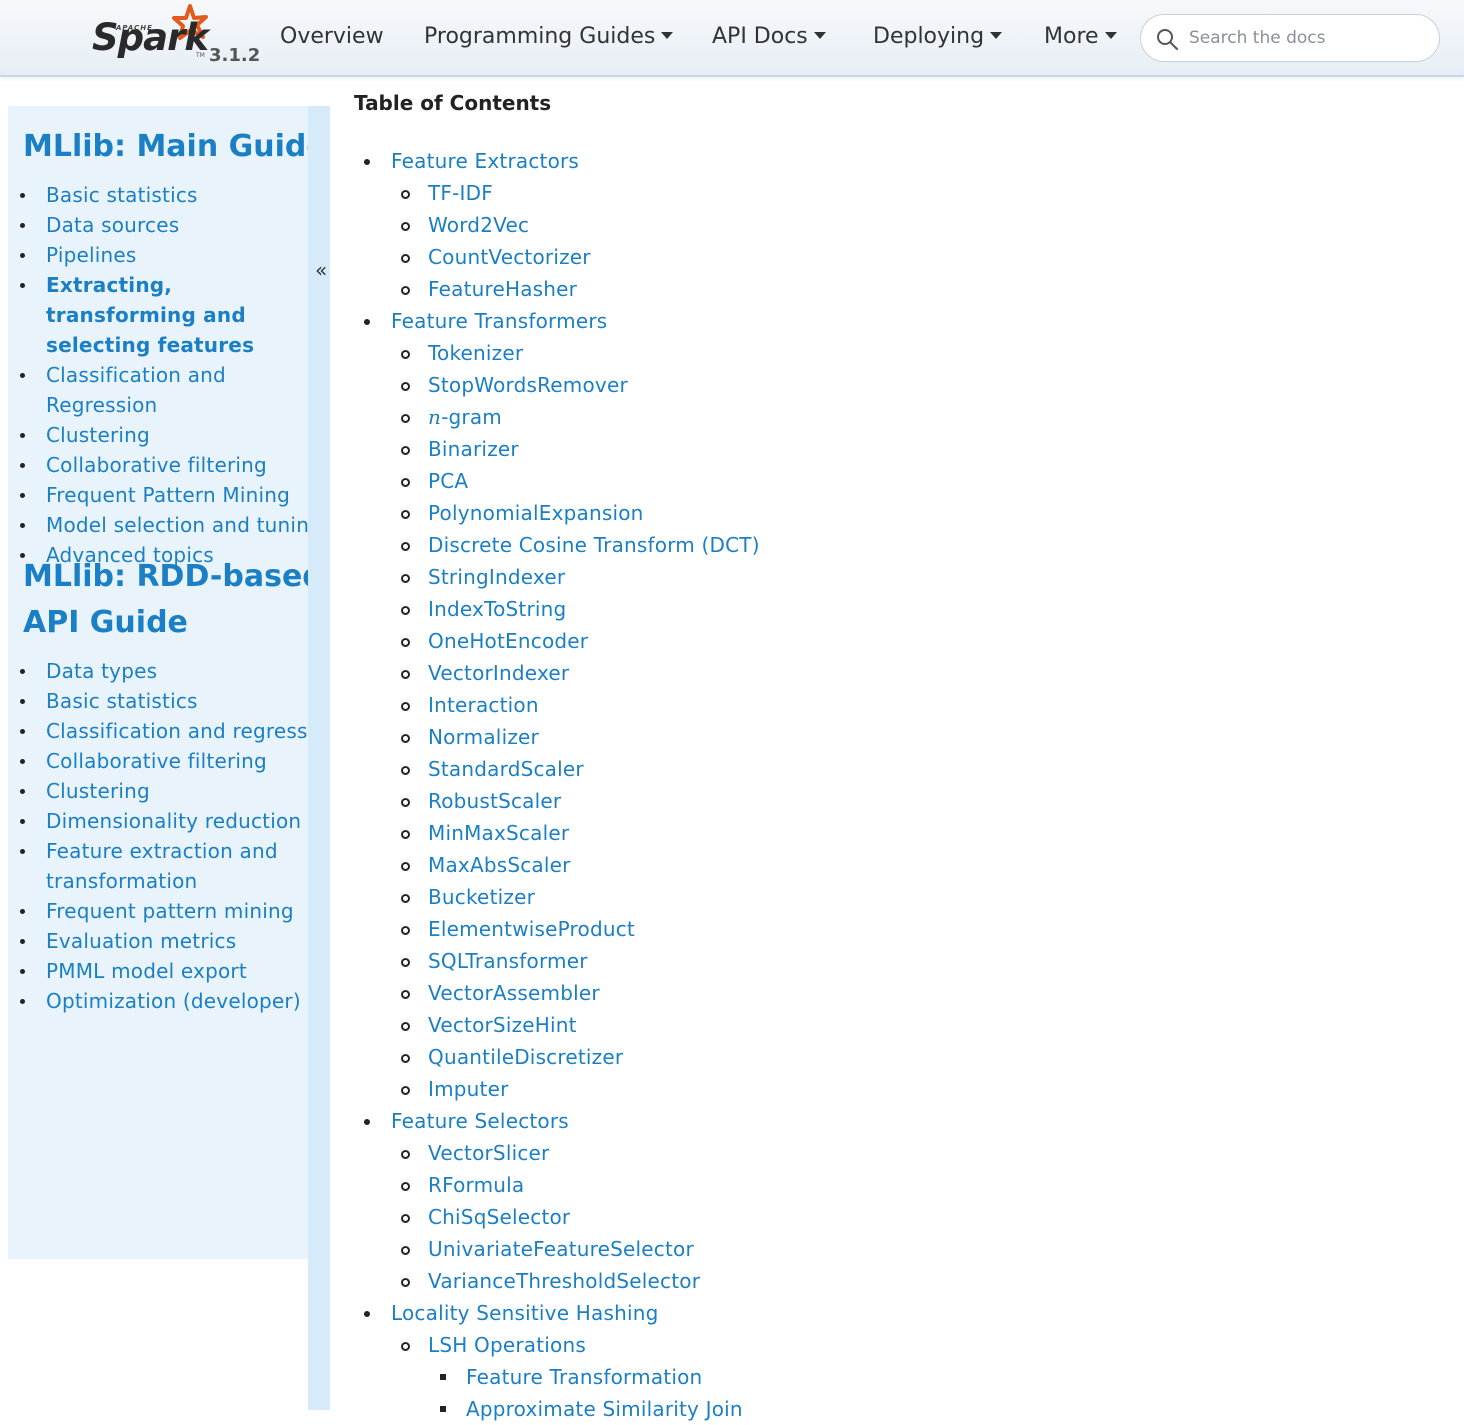 The height and width of the screenshot is (1425, 1464). Describe the element at coordinates (485, 161) in the screenshot. I see `toc-item-label: Feature Extractors` at that location.